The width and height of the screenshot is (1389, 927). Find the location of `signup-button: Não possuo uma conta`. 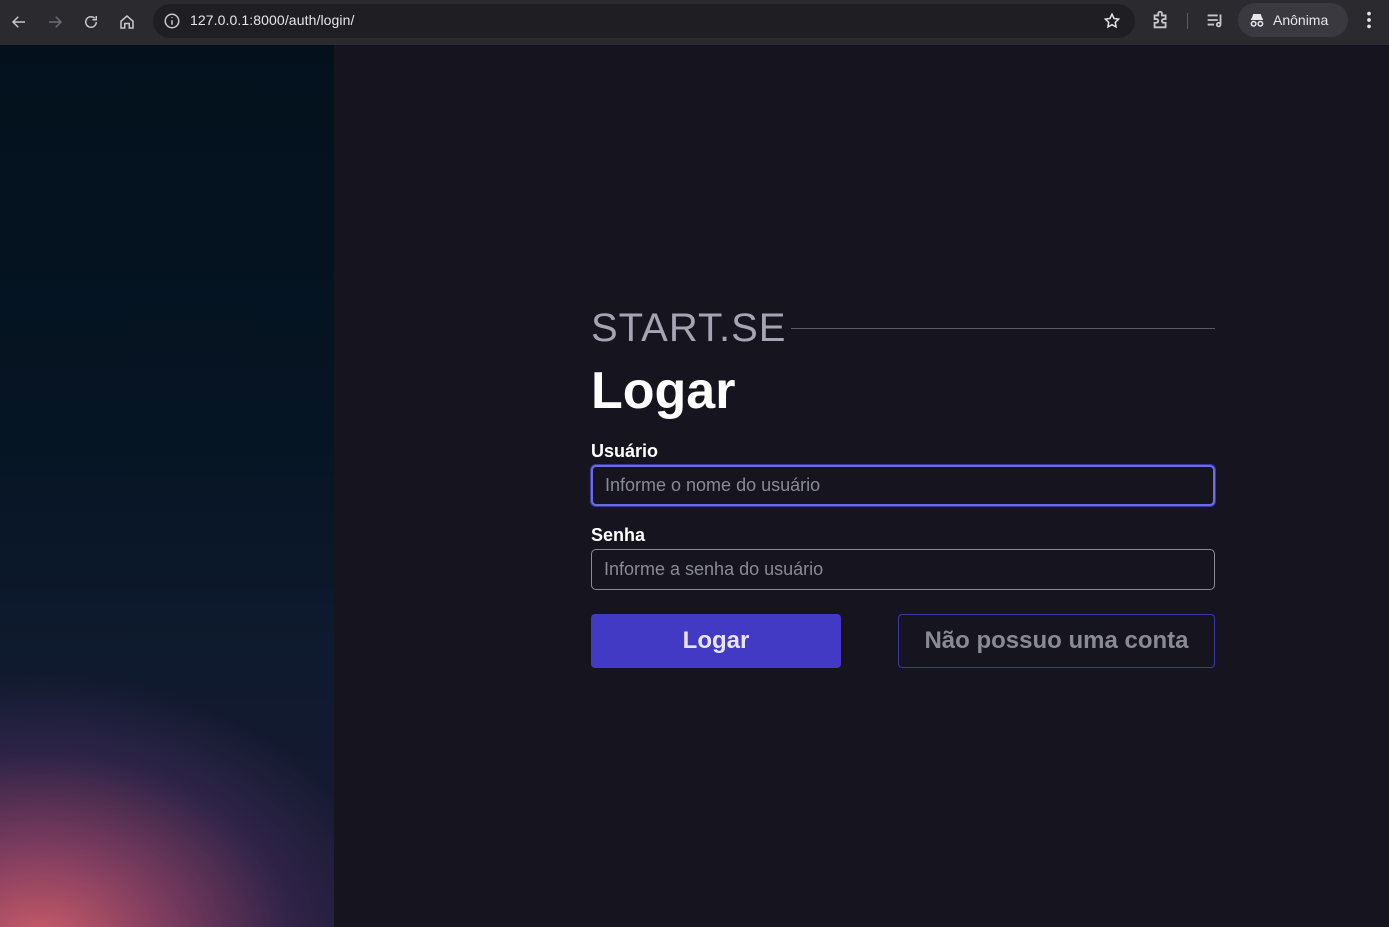

signup-button: Não possuo uma conta is located at coordinates (1056, 641).